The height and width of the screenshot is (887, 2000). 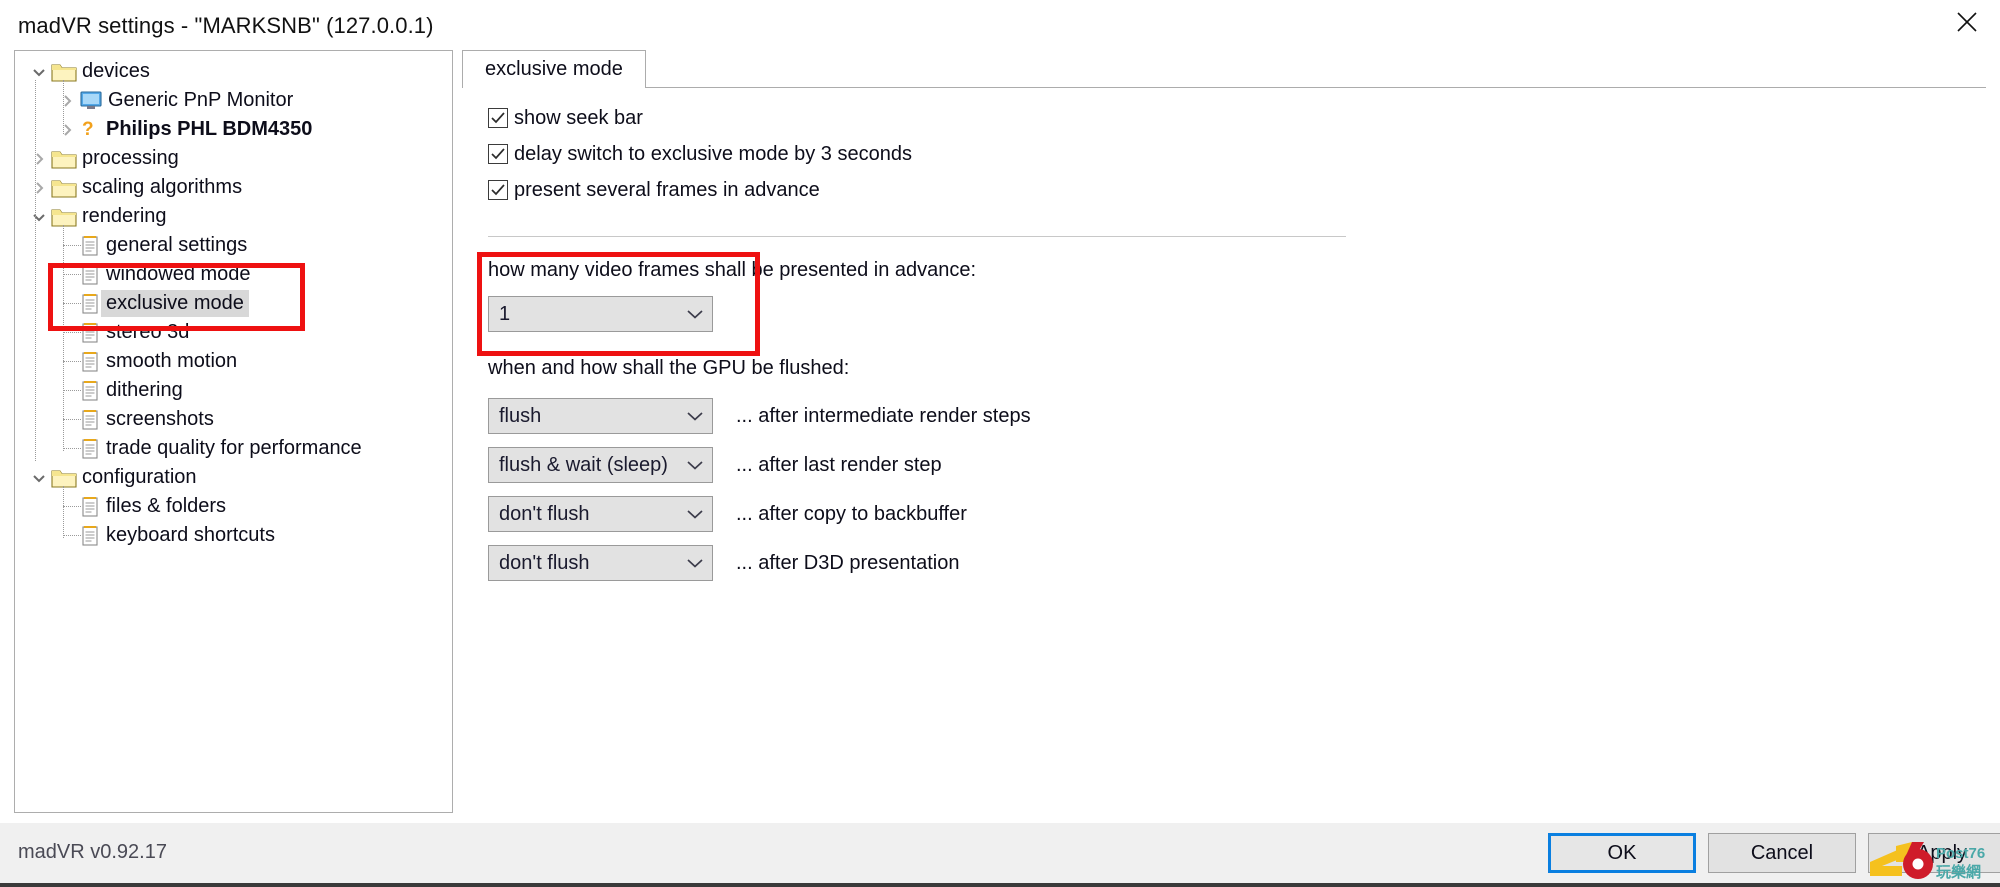 I want to click on tree-item-generic-pnp-monitor: Generic PnP Monitor, so click(x=233, y=100).